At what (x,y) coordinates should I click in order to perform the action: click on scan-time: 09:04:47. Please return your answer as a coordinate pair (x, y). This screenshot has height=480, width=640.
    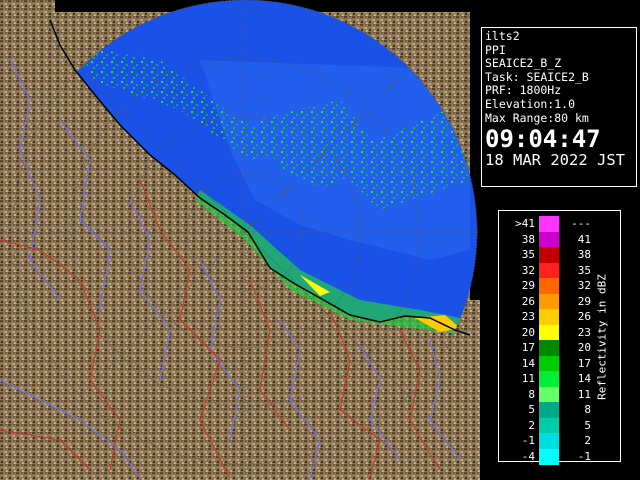
    Looking at the image, I should click on (543, 139).